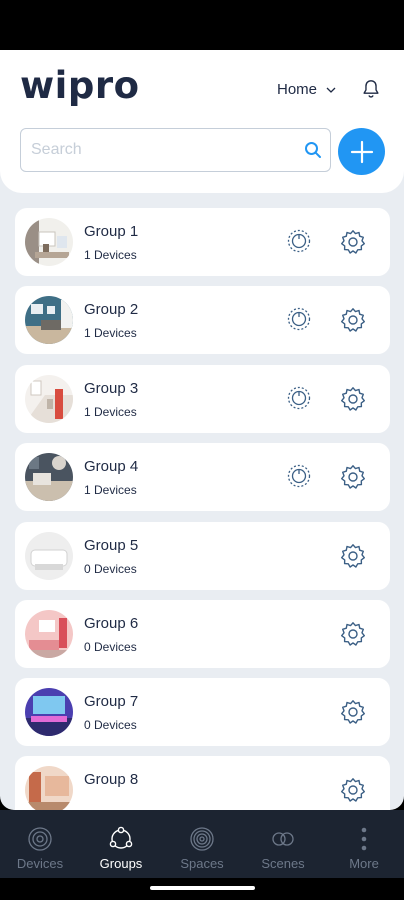 This screenshot has height=900, width=404. I want to click on group-name: Group 6, so click(111, 623).